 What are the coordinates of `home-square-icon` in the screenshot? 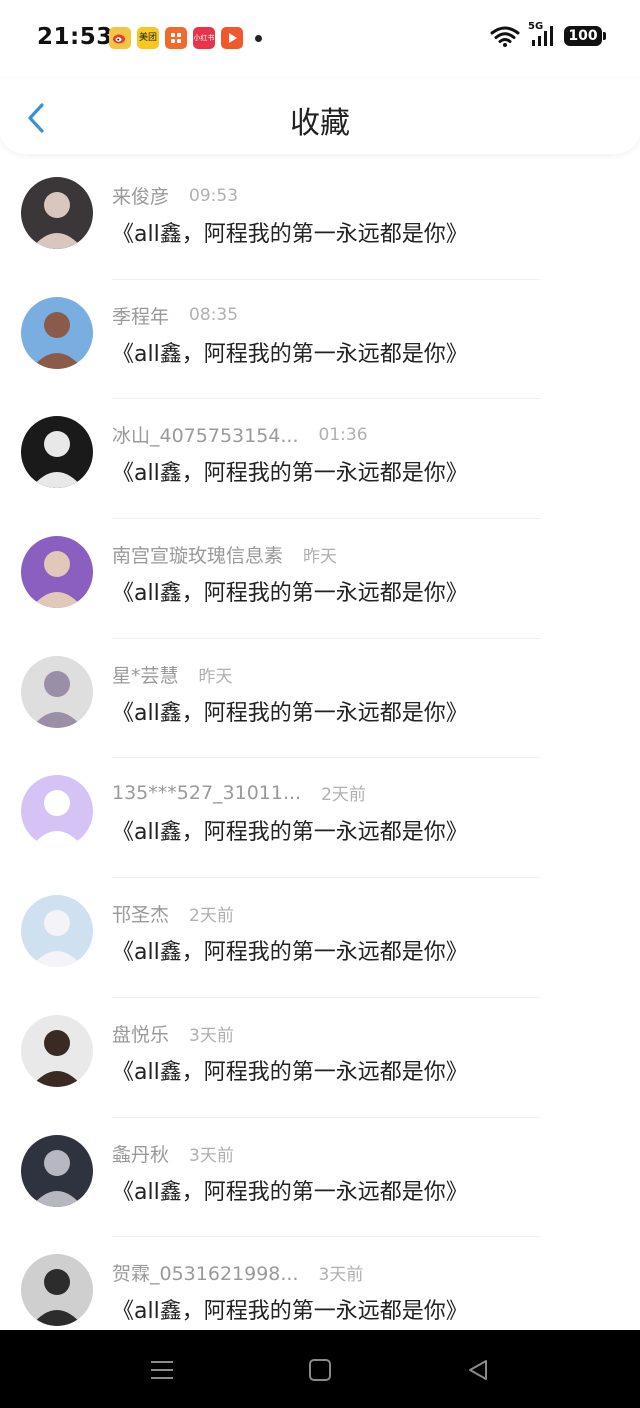 It's located at (320, 1370).